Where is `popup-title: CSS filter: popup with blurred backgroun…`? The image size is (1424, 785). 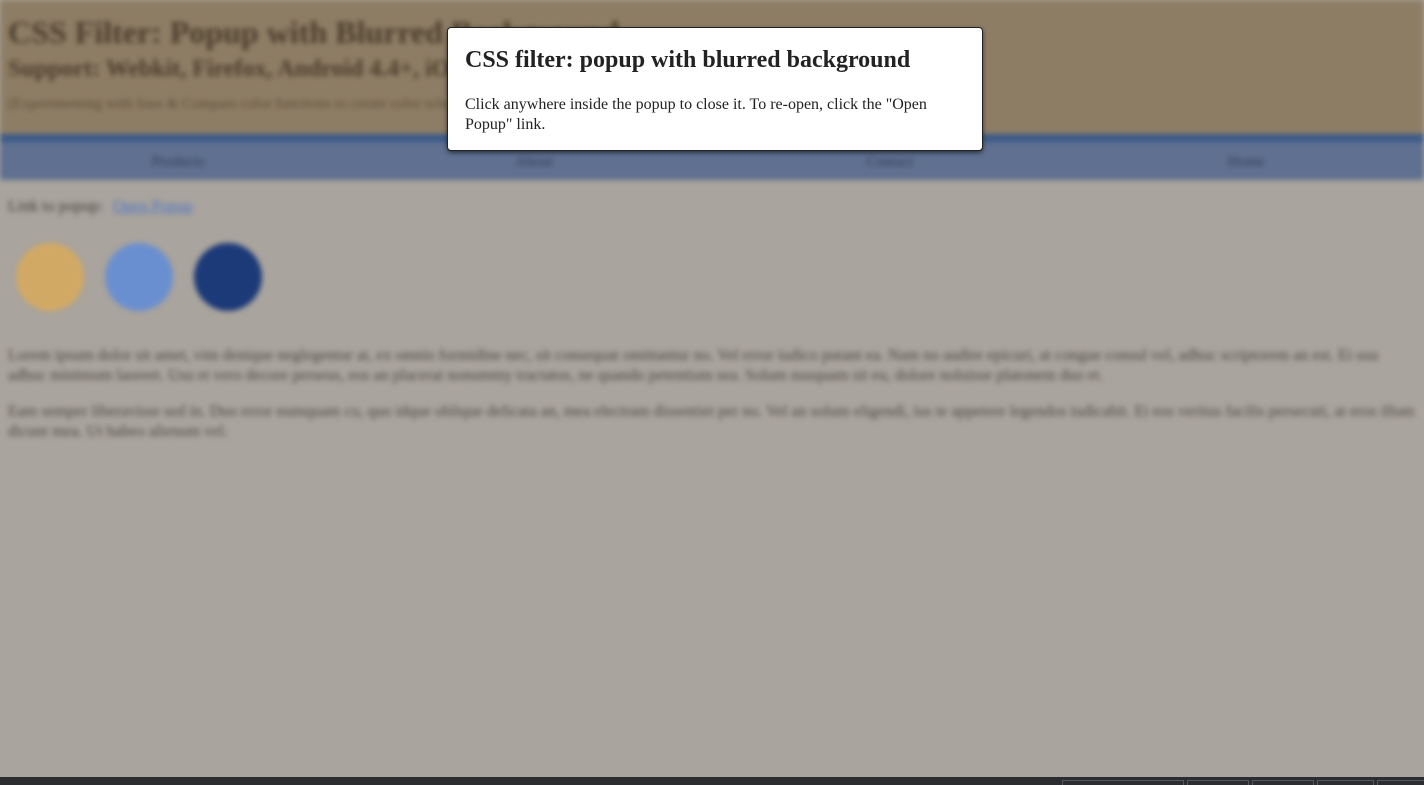 popup-title: CSS filter: popup with blurred backgroun… is located at coordinates (688, 60).